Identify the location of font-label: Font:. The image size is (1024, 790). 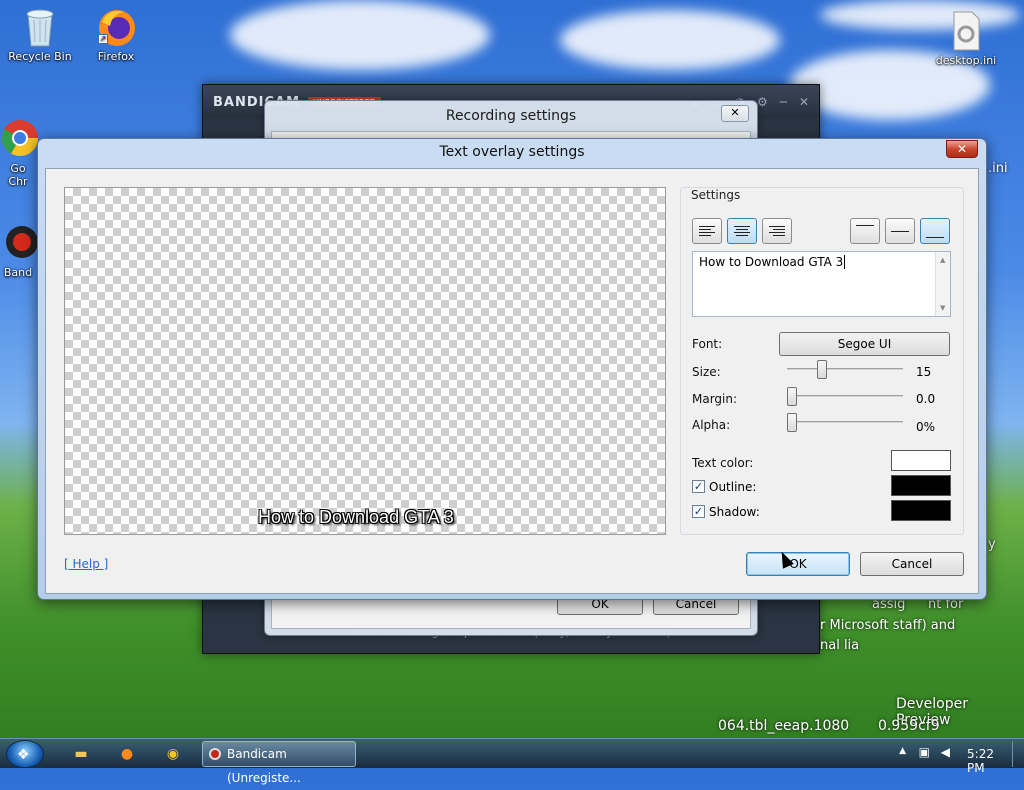
(707, 344).